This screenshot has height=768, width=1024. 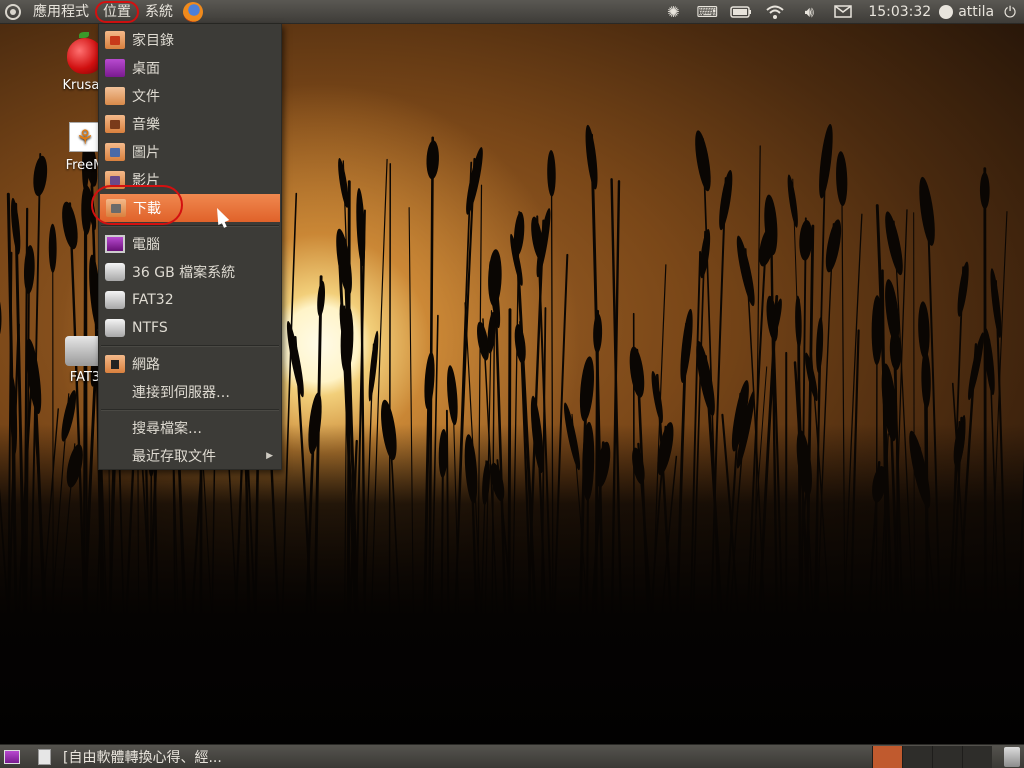 What do you see at coordinates (673, 12) in the screenshot?
I see `sync-icon: ✺` at bounding box center [673, 12].